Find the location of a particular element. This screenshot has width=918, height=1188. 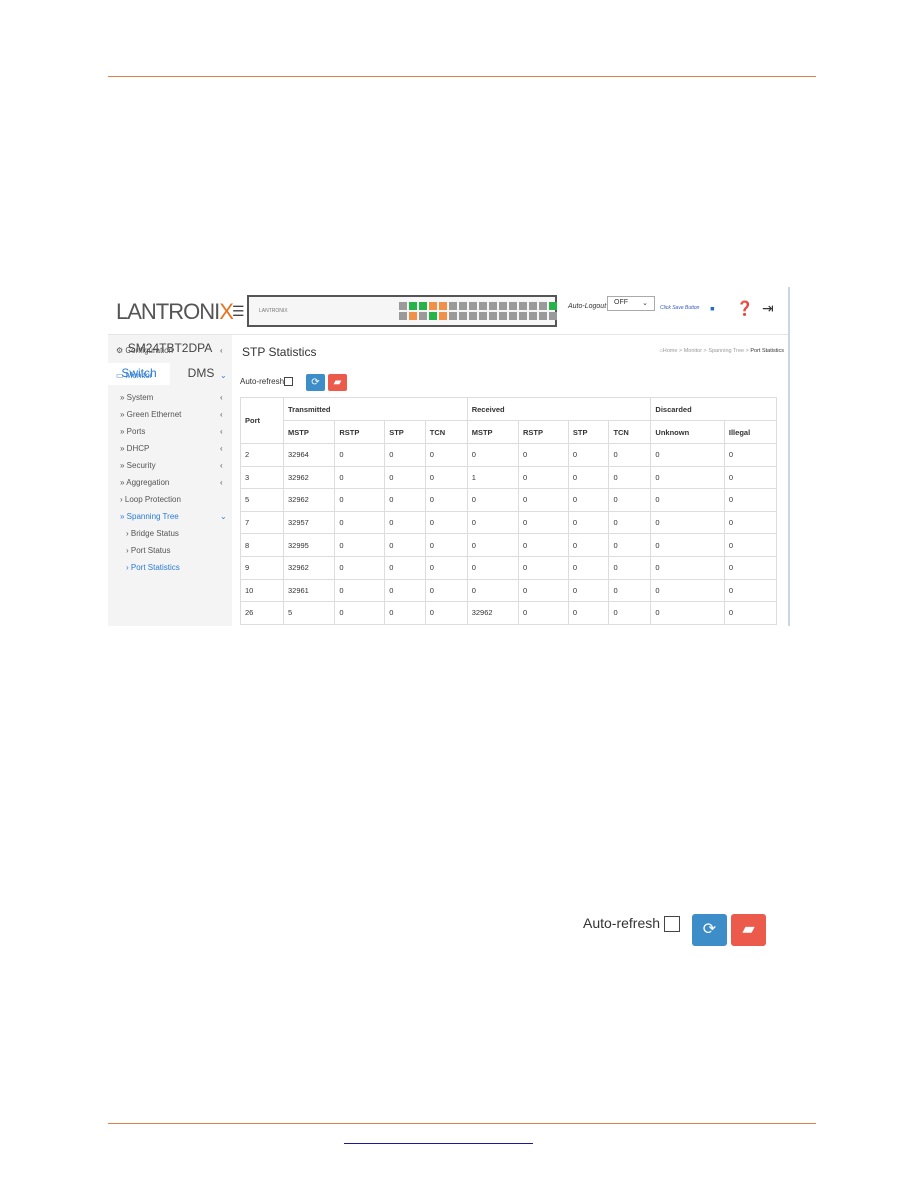

sidebar-item-label: » Aggregation is located at coordinates (145, 482).